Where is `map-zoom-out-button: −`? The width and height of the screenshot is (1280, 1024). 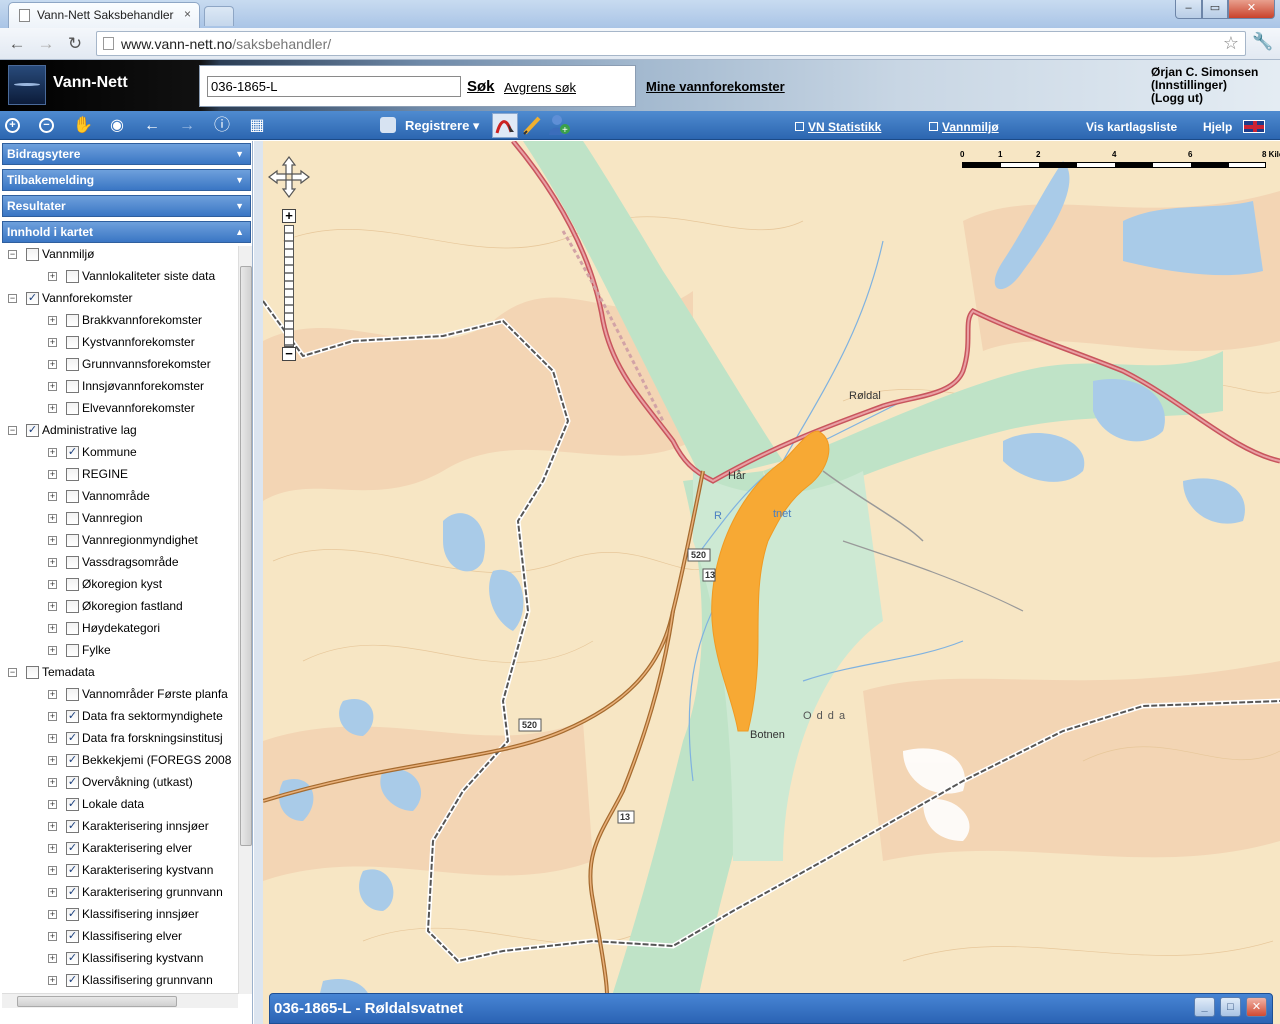 map-zoom-out-button: − is located at coordinates (289, 354).